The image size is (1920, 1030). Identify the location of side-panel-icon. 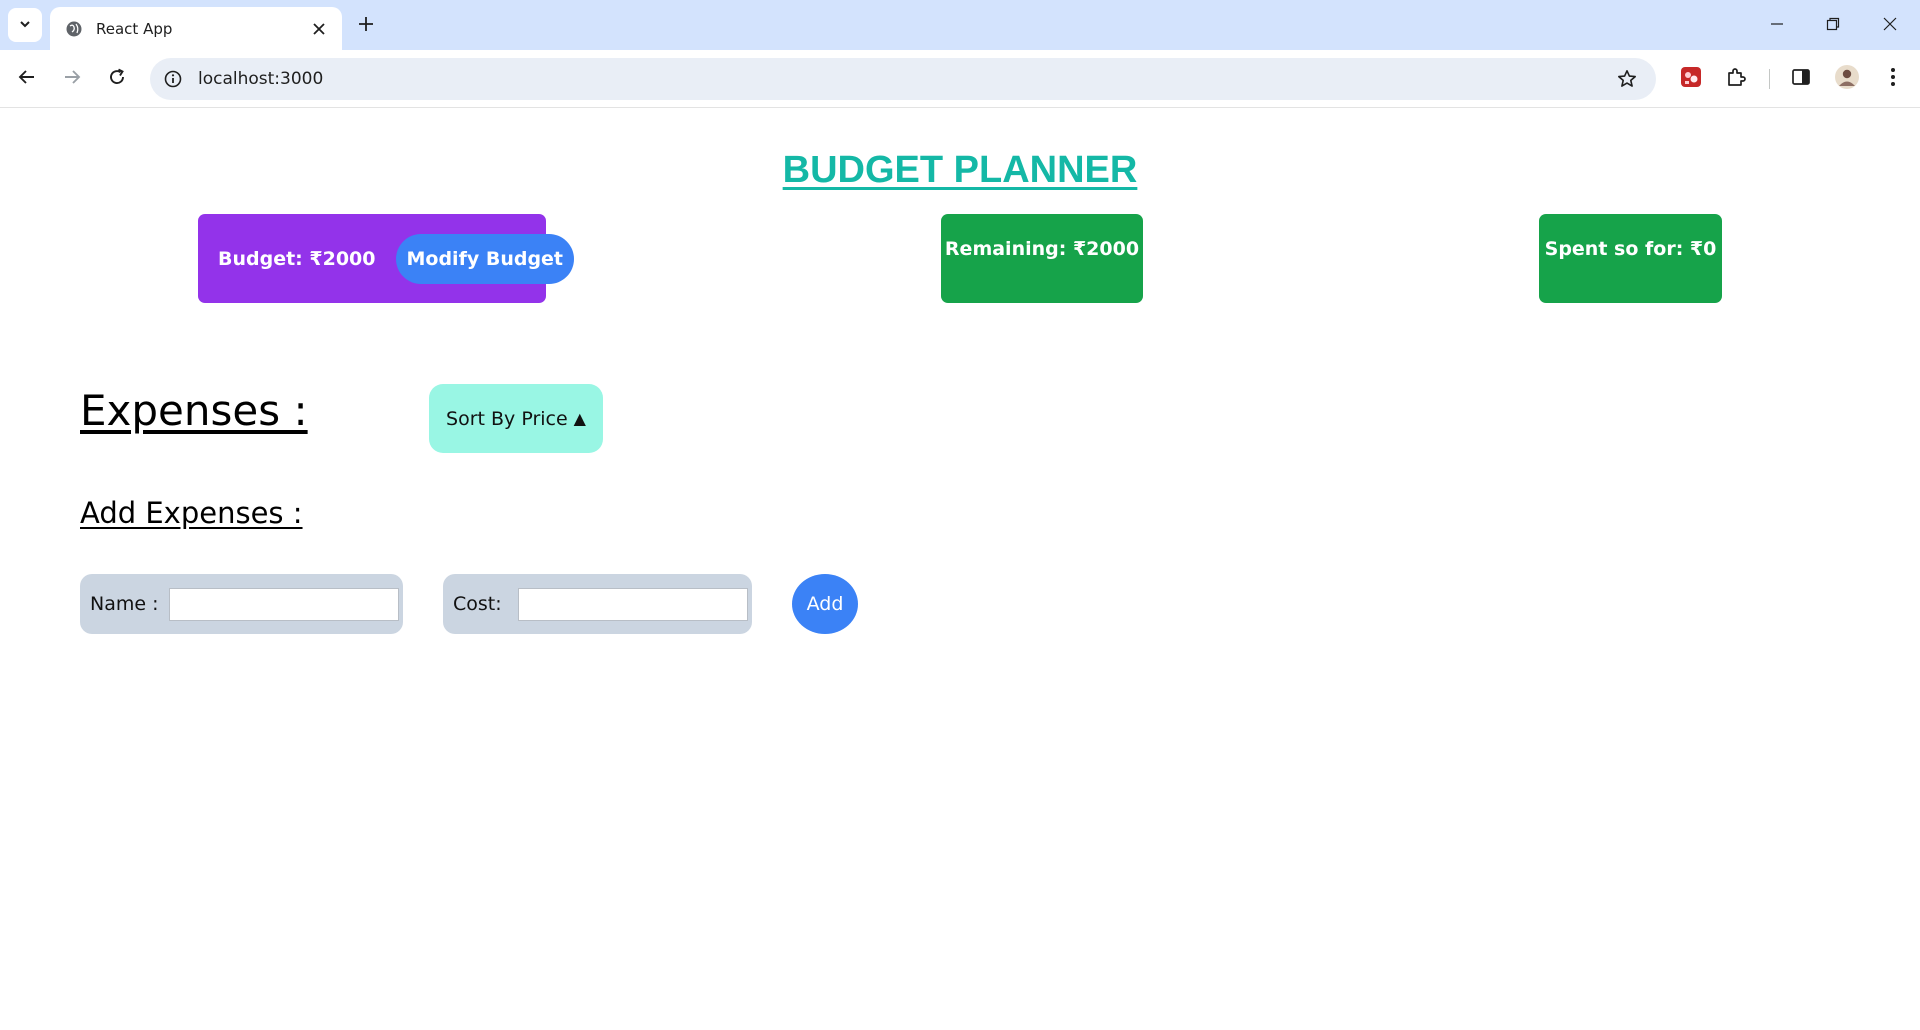
(1801, 79).